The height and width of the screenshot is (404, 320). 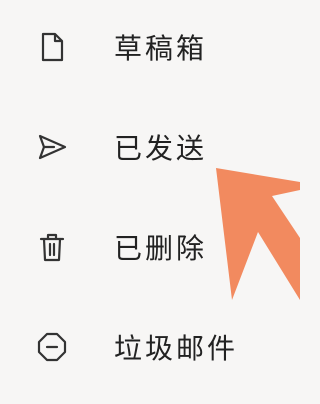 I want to click on send-icon, so click(x=52, y=147).